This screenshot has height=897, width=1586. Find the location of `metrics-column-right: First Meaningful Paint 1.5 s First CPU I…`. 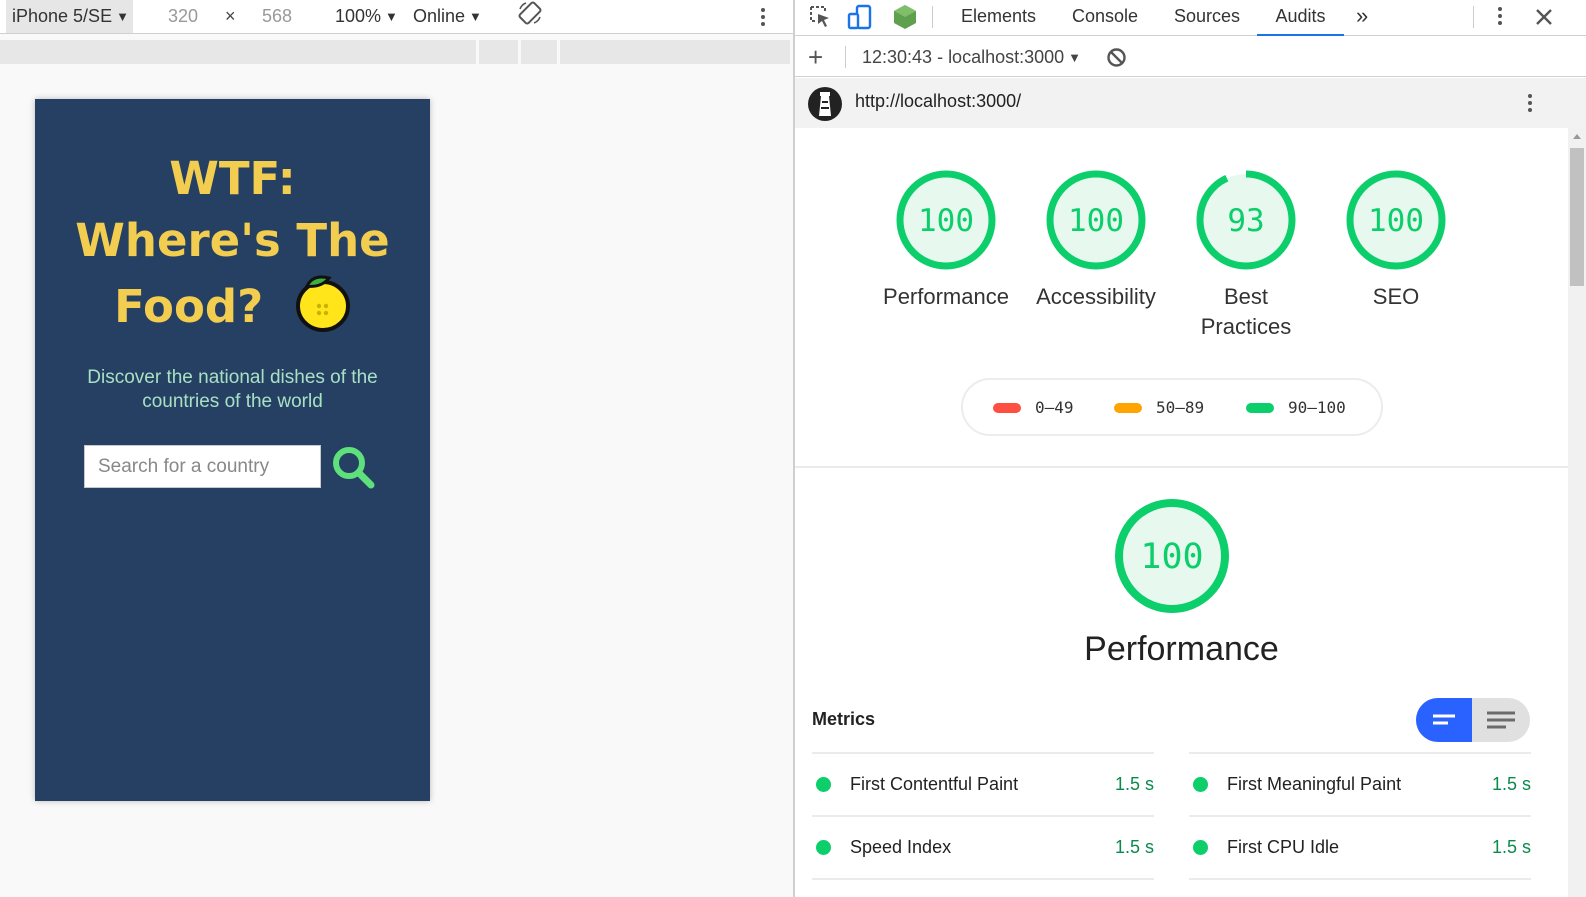

metrics-column-right: First Meaningful Paint 1.5 s First CPU I… is located at coordinates (1360, 820).